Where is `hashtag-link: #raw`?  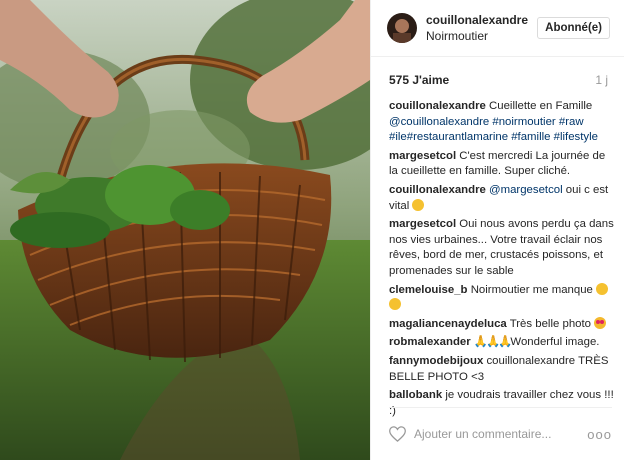
hashtag-link: #raw is located at coordinates (571, 122).